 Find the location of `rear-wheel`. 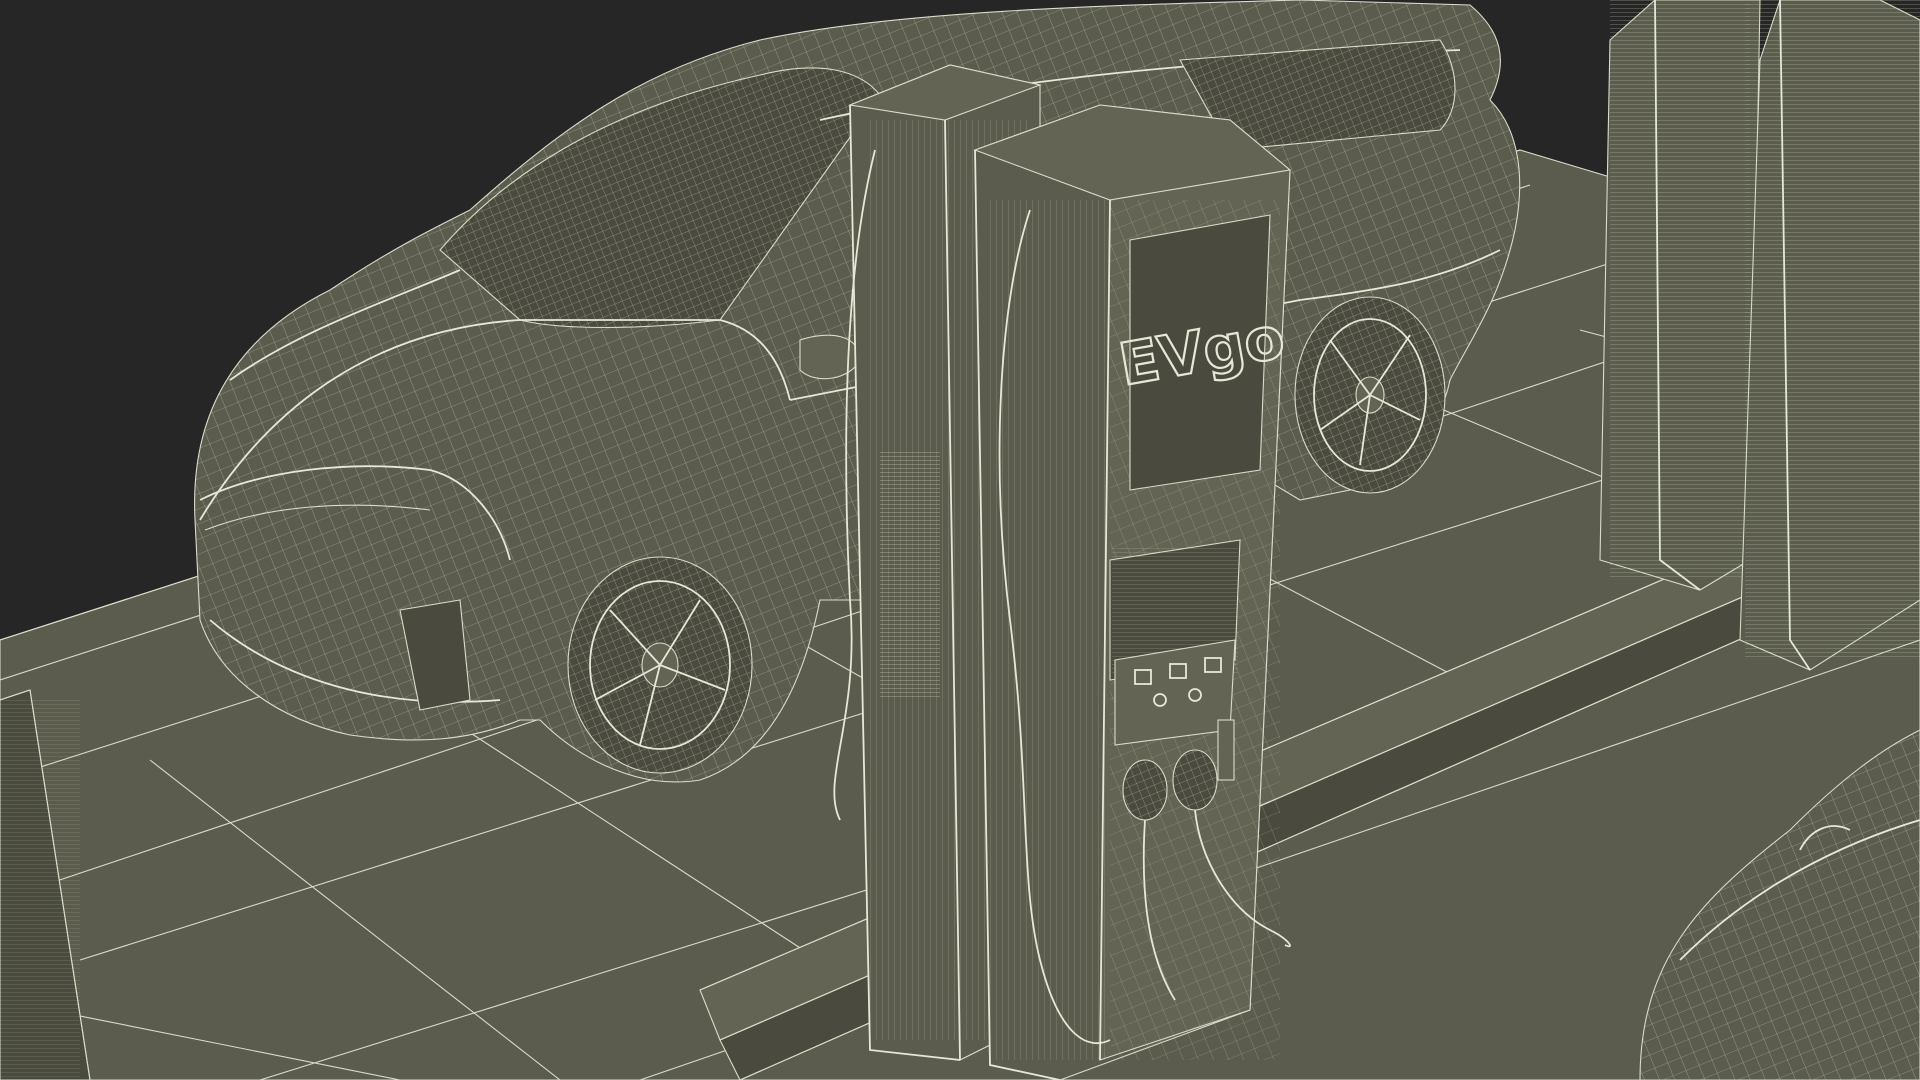

rear-wheel is located at coordinates (1370, 395).